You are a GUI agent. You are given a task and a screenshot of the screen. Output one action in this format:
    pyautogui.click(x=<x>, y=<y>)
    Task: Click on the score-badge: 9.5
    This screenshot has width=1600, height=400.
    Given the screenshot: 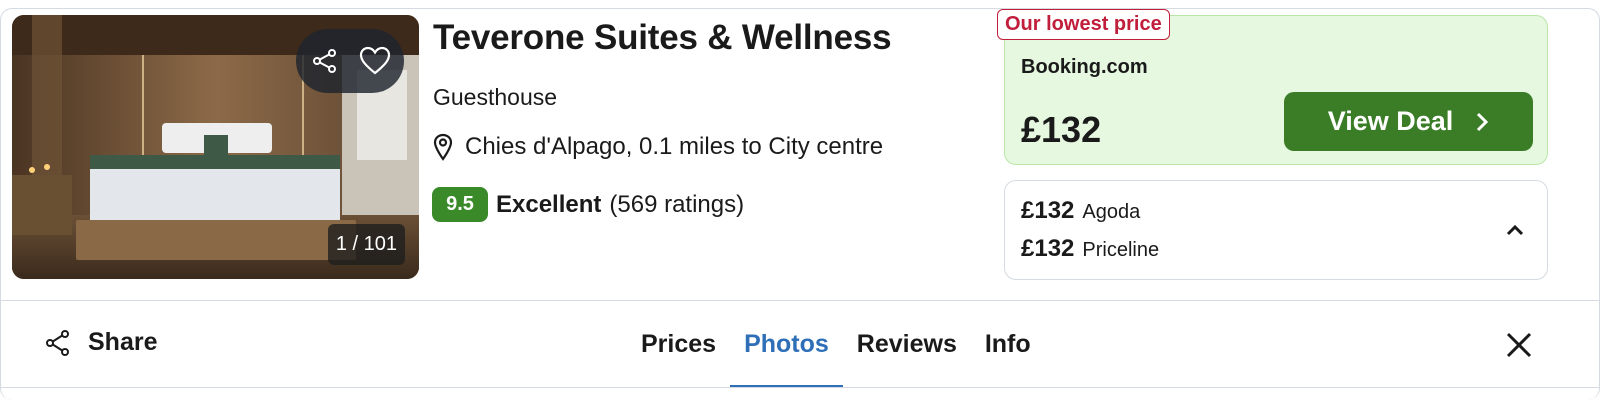 What is the action you would take?
    pyautogui.click(x=460, y=204)
    